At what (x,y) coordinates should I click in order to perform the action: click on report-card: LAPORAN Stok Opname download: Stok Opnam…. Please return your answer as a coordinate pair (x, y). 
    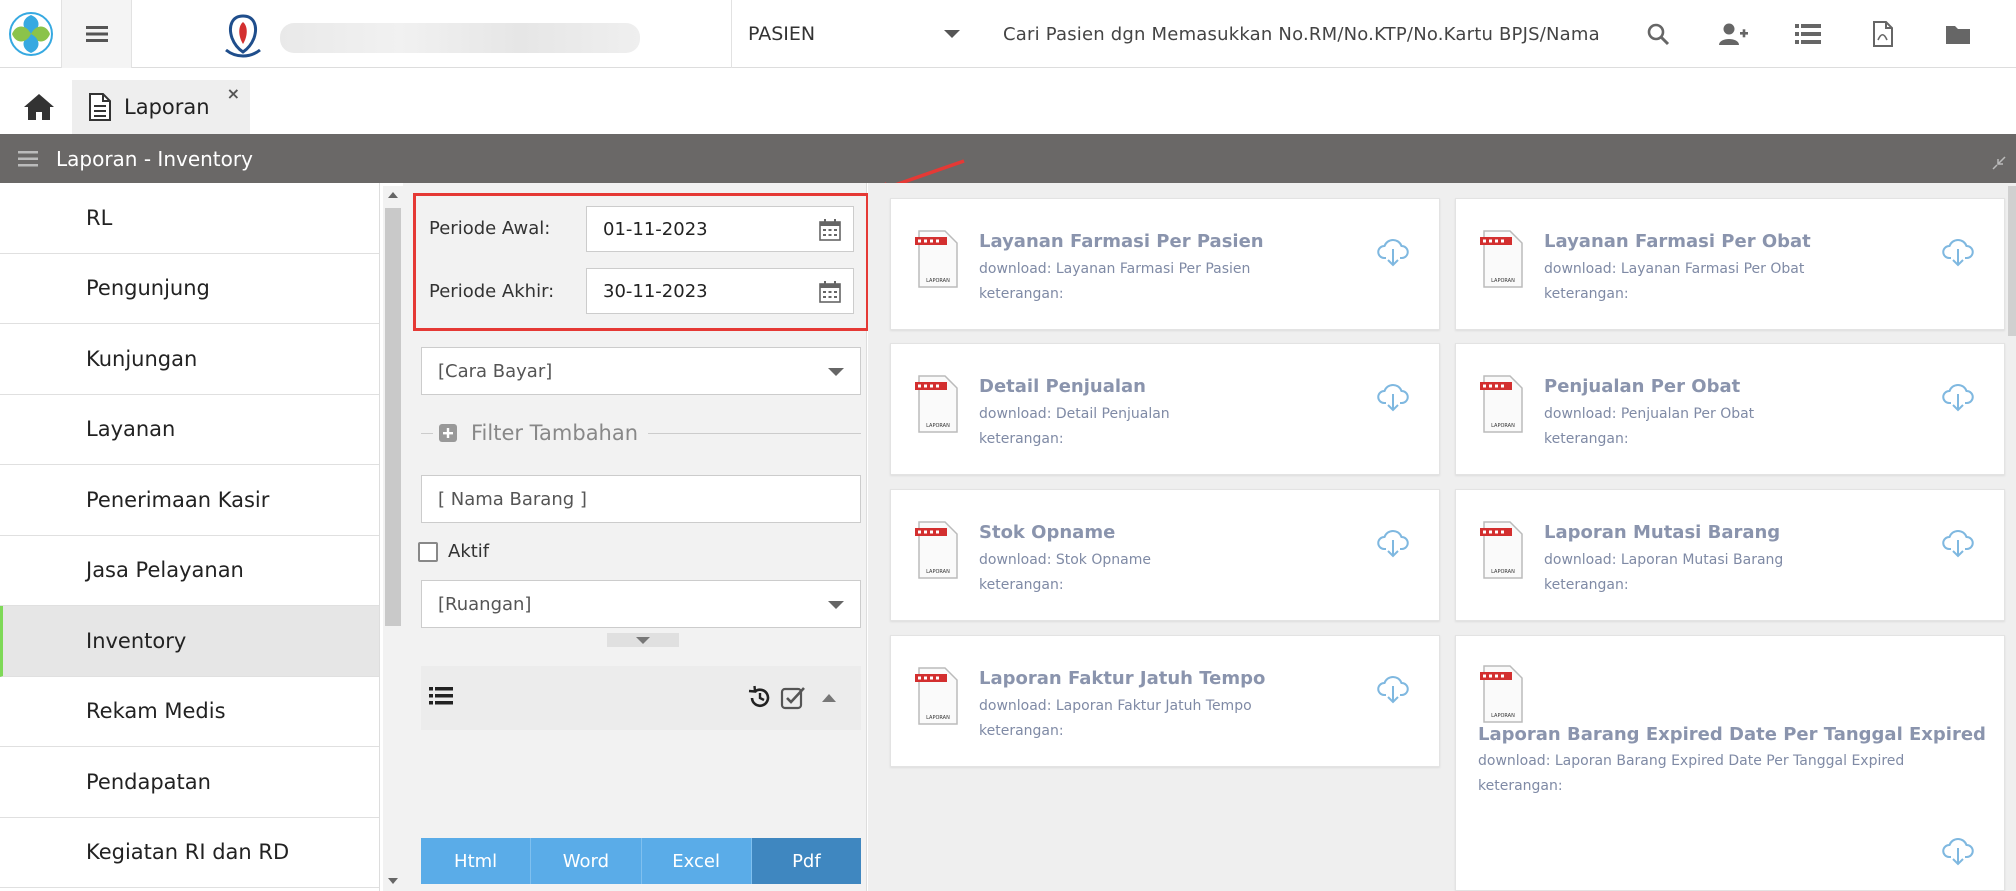
    Looking at the image, I should click on (1165, 555).